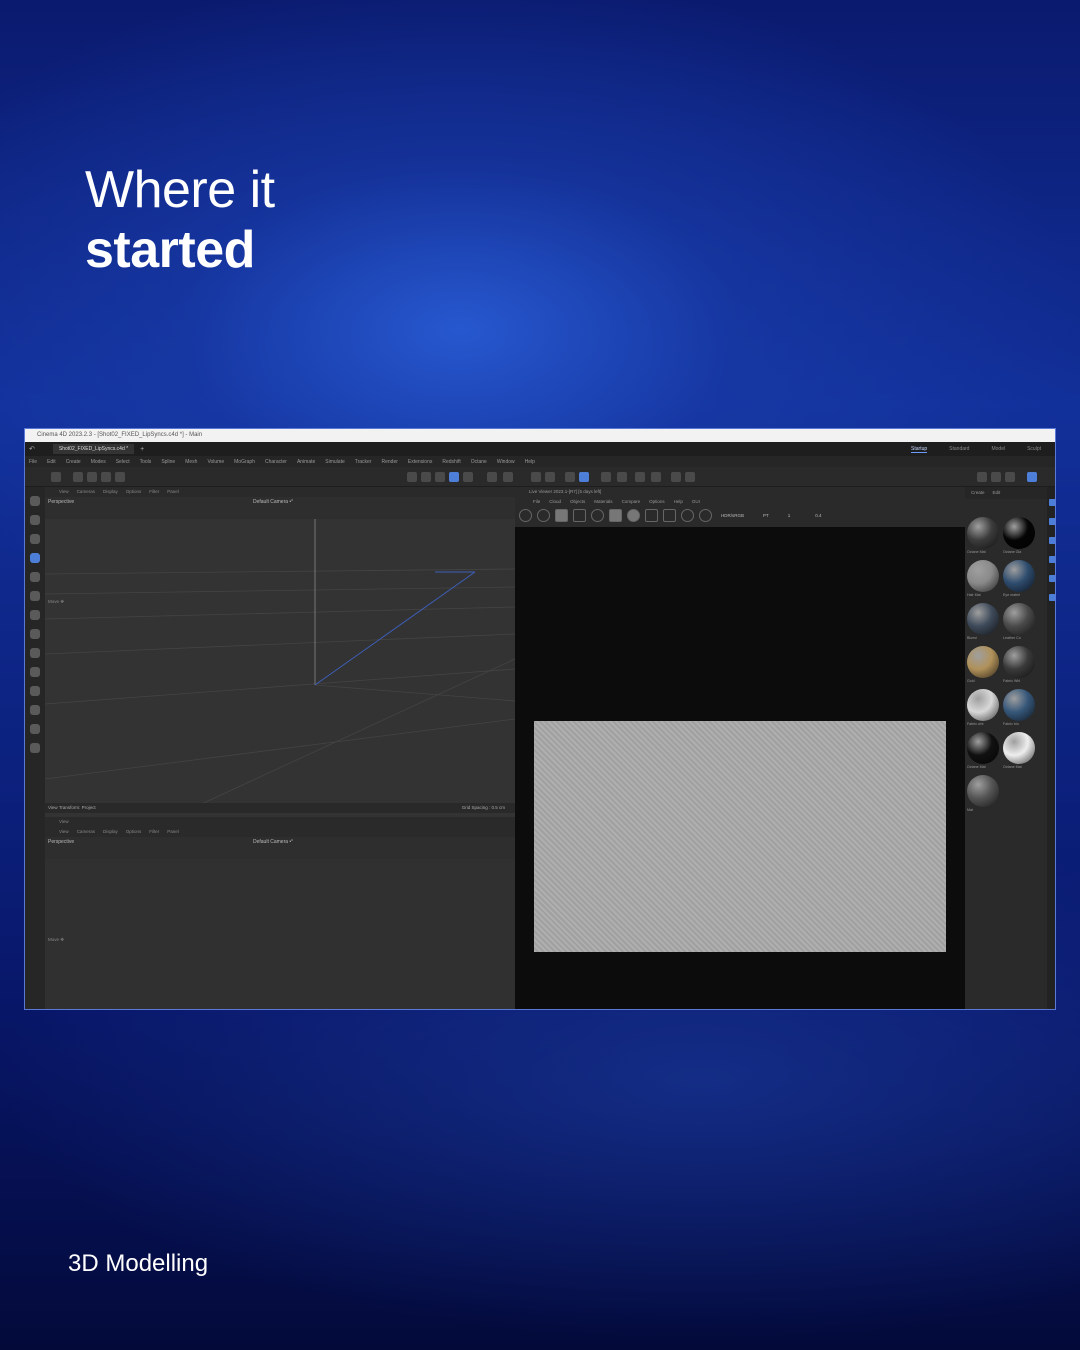 The image size is (1080, 1350). What do you see at coordinates (530, 462) in the screenshot?
I see `menu-help: Help` at bounding box center [530, 462].